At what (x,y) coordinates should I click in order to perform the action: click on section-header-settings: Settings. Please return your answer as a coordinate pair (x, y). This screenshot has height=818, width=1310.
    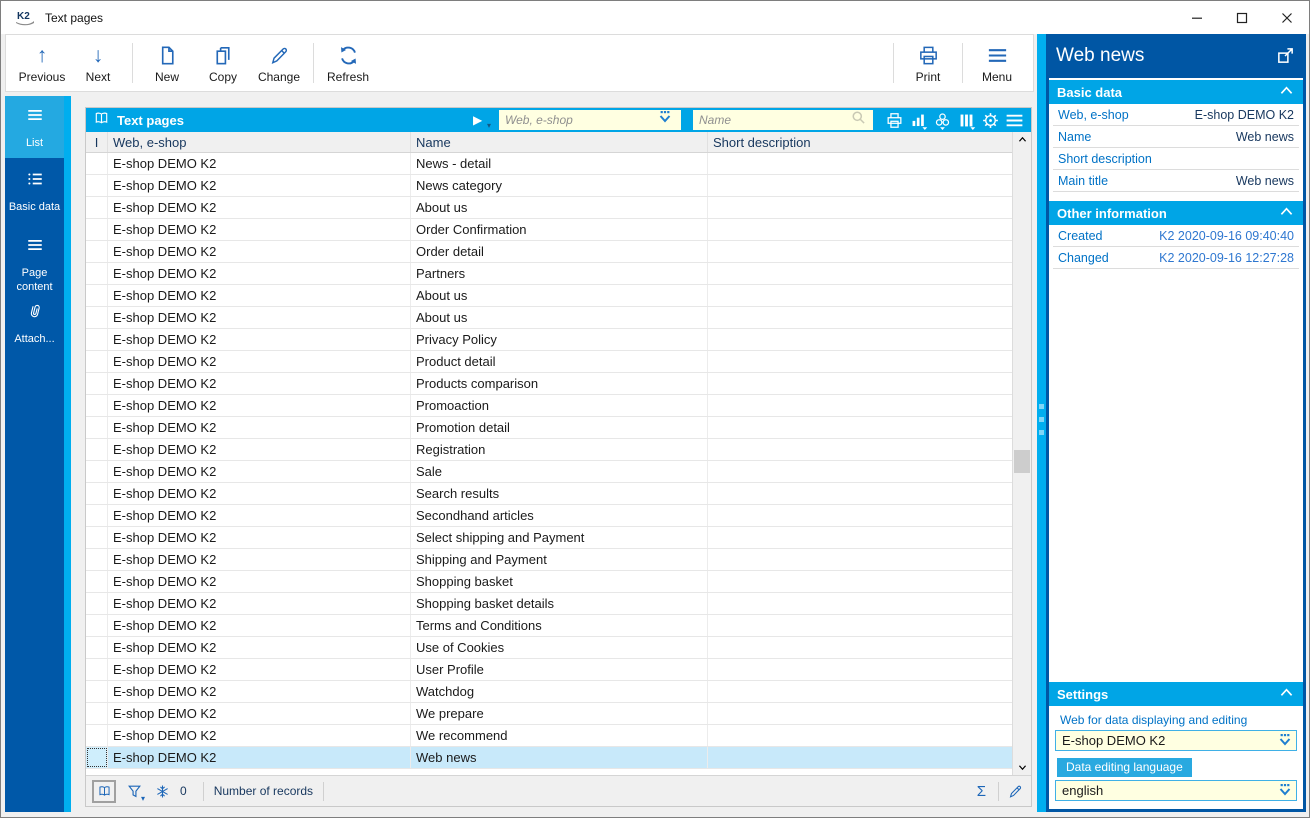
    Looking at the image, I should click on (1176, 694).